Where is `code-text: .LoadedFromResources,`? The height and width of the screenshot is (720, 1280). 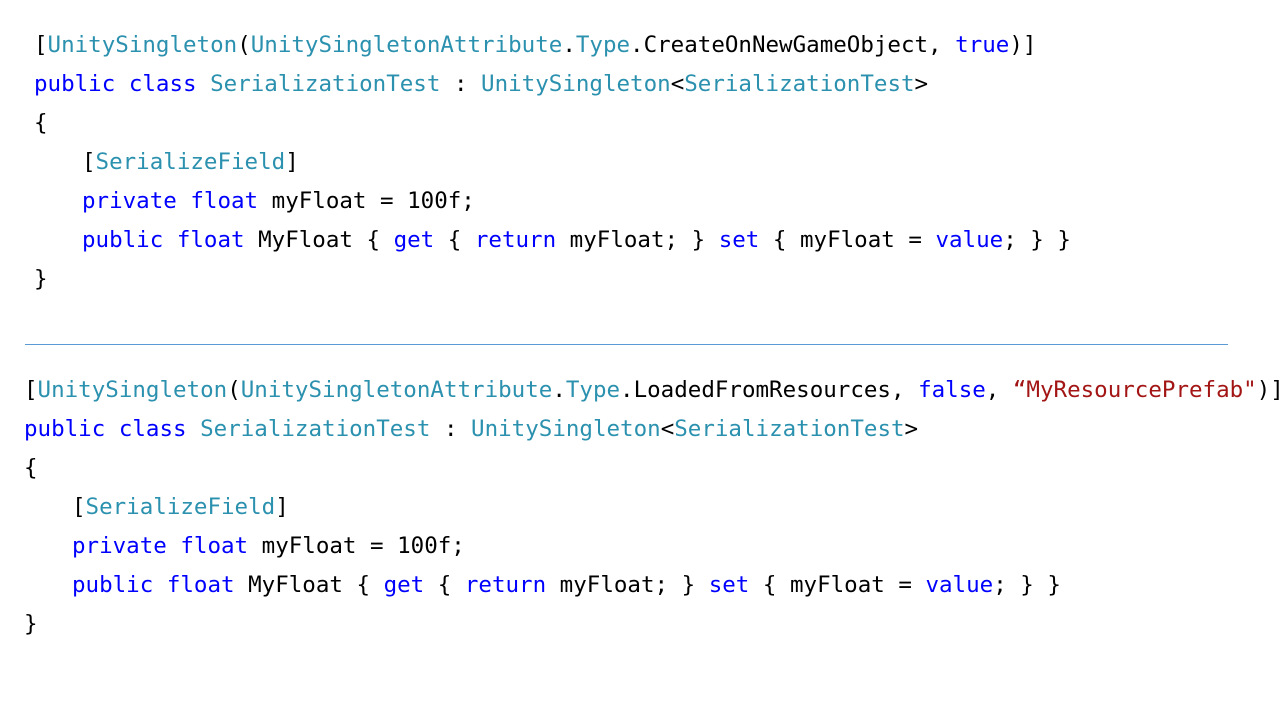
code-text: .LoadedFromResources, is located at coordinates (769, 390).